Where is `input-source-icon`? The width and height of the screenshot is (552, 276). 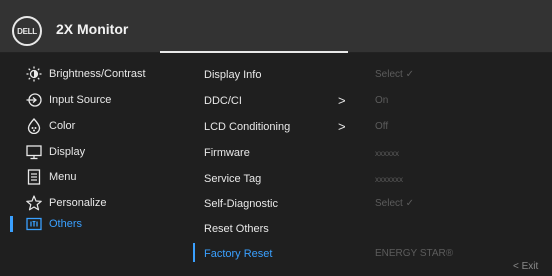 input-source-icon is located at coordinates (34, 100).